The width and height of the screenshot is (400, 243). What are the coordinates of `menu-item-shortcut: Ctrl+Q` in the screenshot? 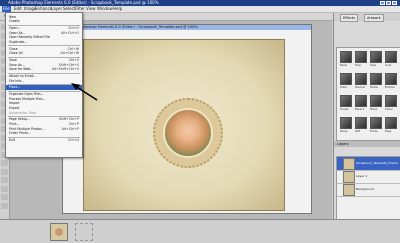 It's located at (73, 139).